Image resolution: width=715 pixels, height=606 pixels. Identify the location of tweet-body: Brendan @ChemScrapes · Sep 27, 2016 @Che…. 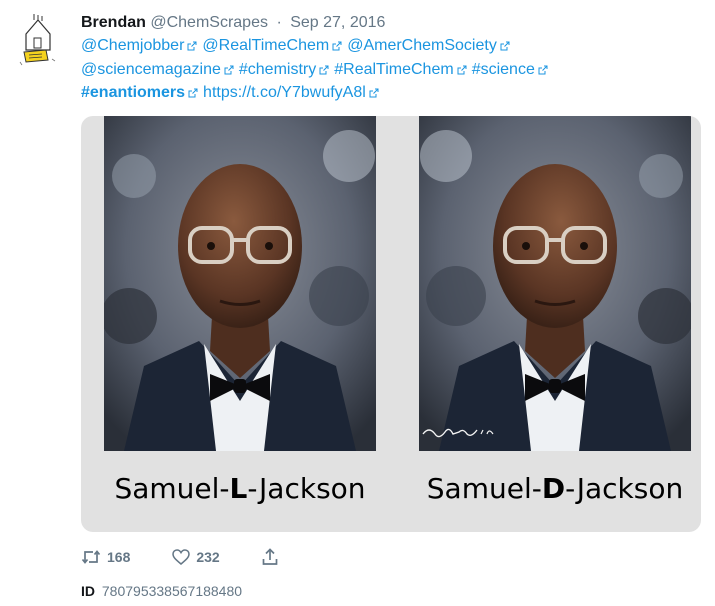
(391, 58).